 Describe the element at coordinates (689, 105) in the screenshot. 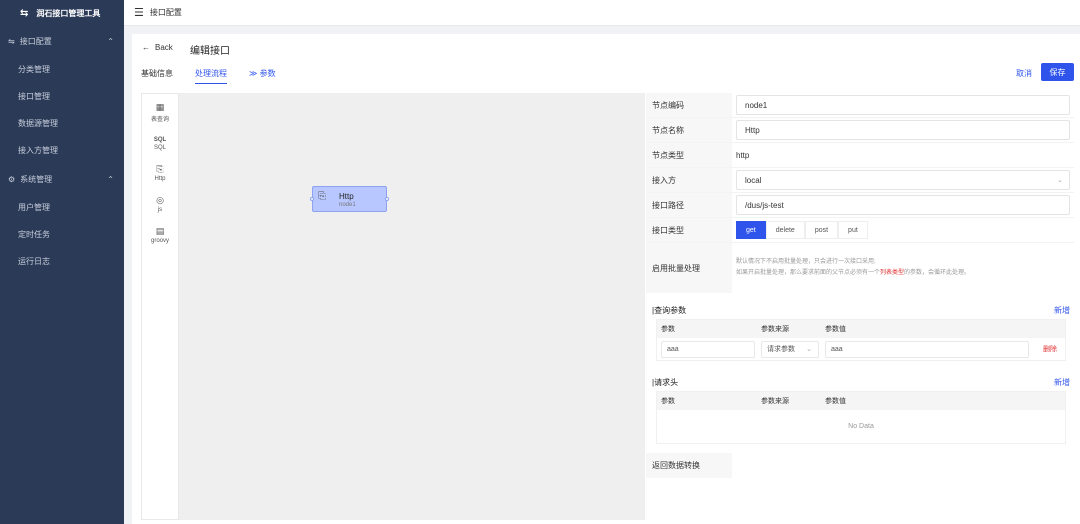

I see `field-label: 节点编码` at that location.